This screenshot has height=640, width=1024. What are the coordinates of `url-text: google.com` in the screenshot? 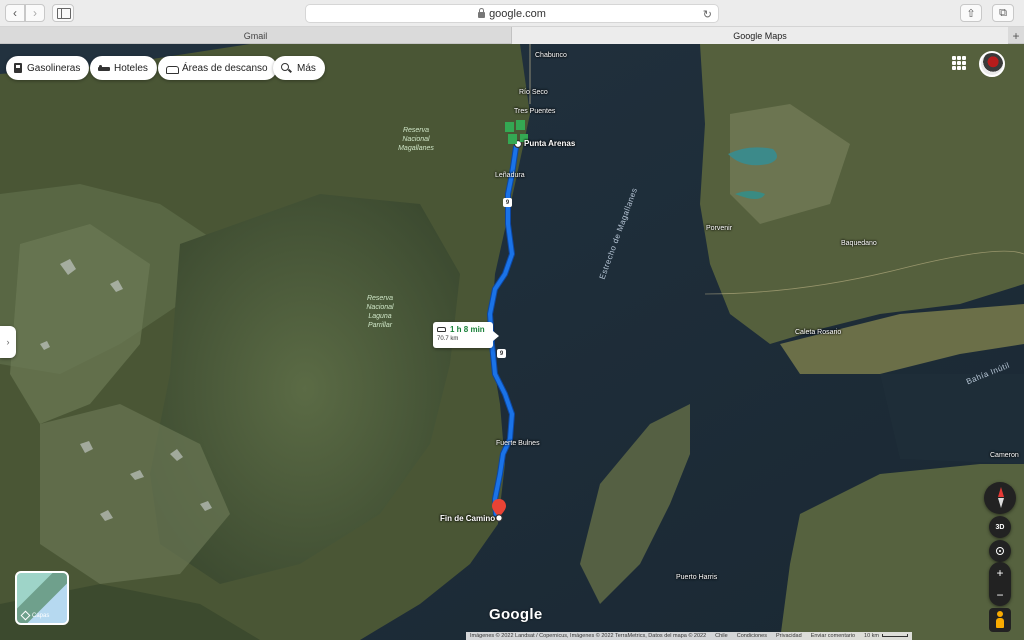 It's located at (517, 13).